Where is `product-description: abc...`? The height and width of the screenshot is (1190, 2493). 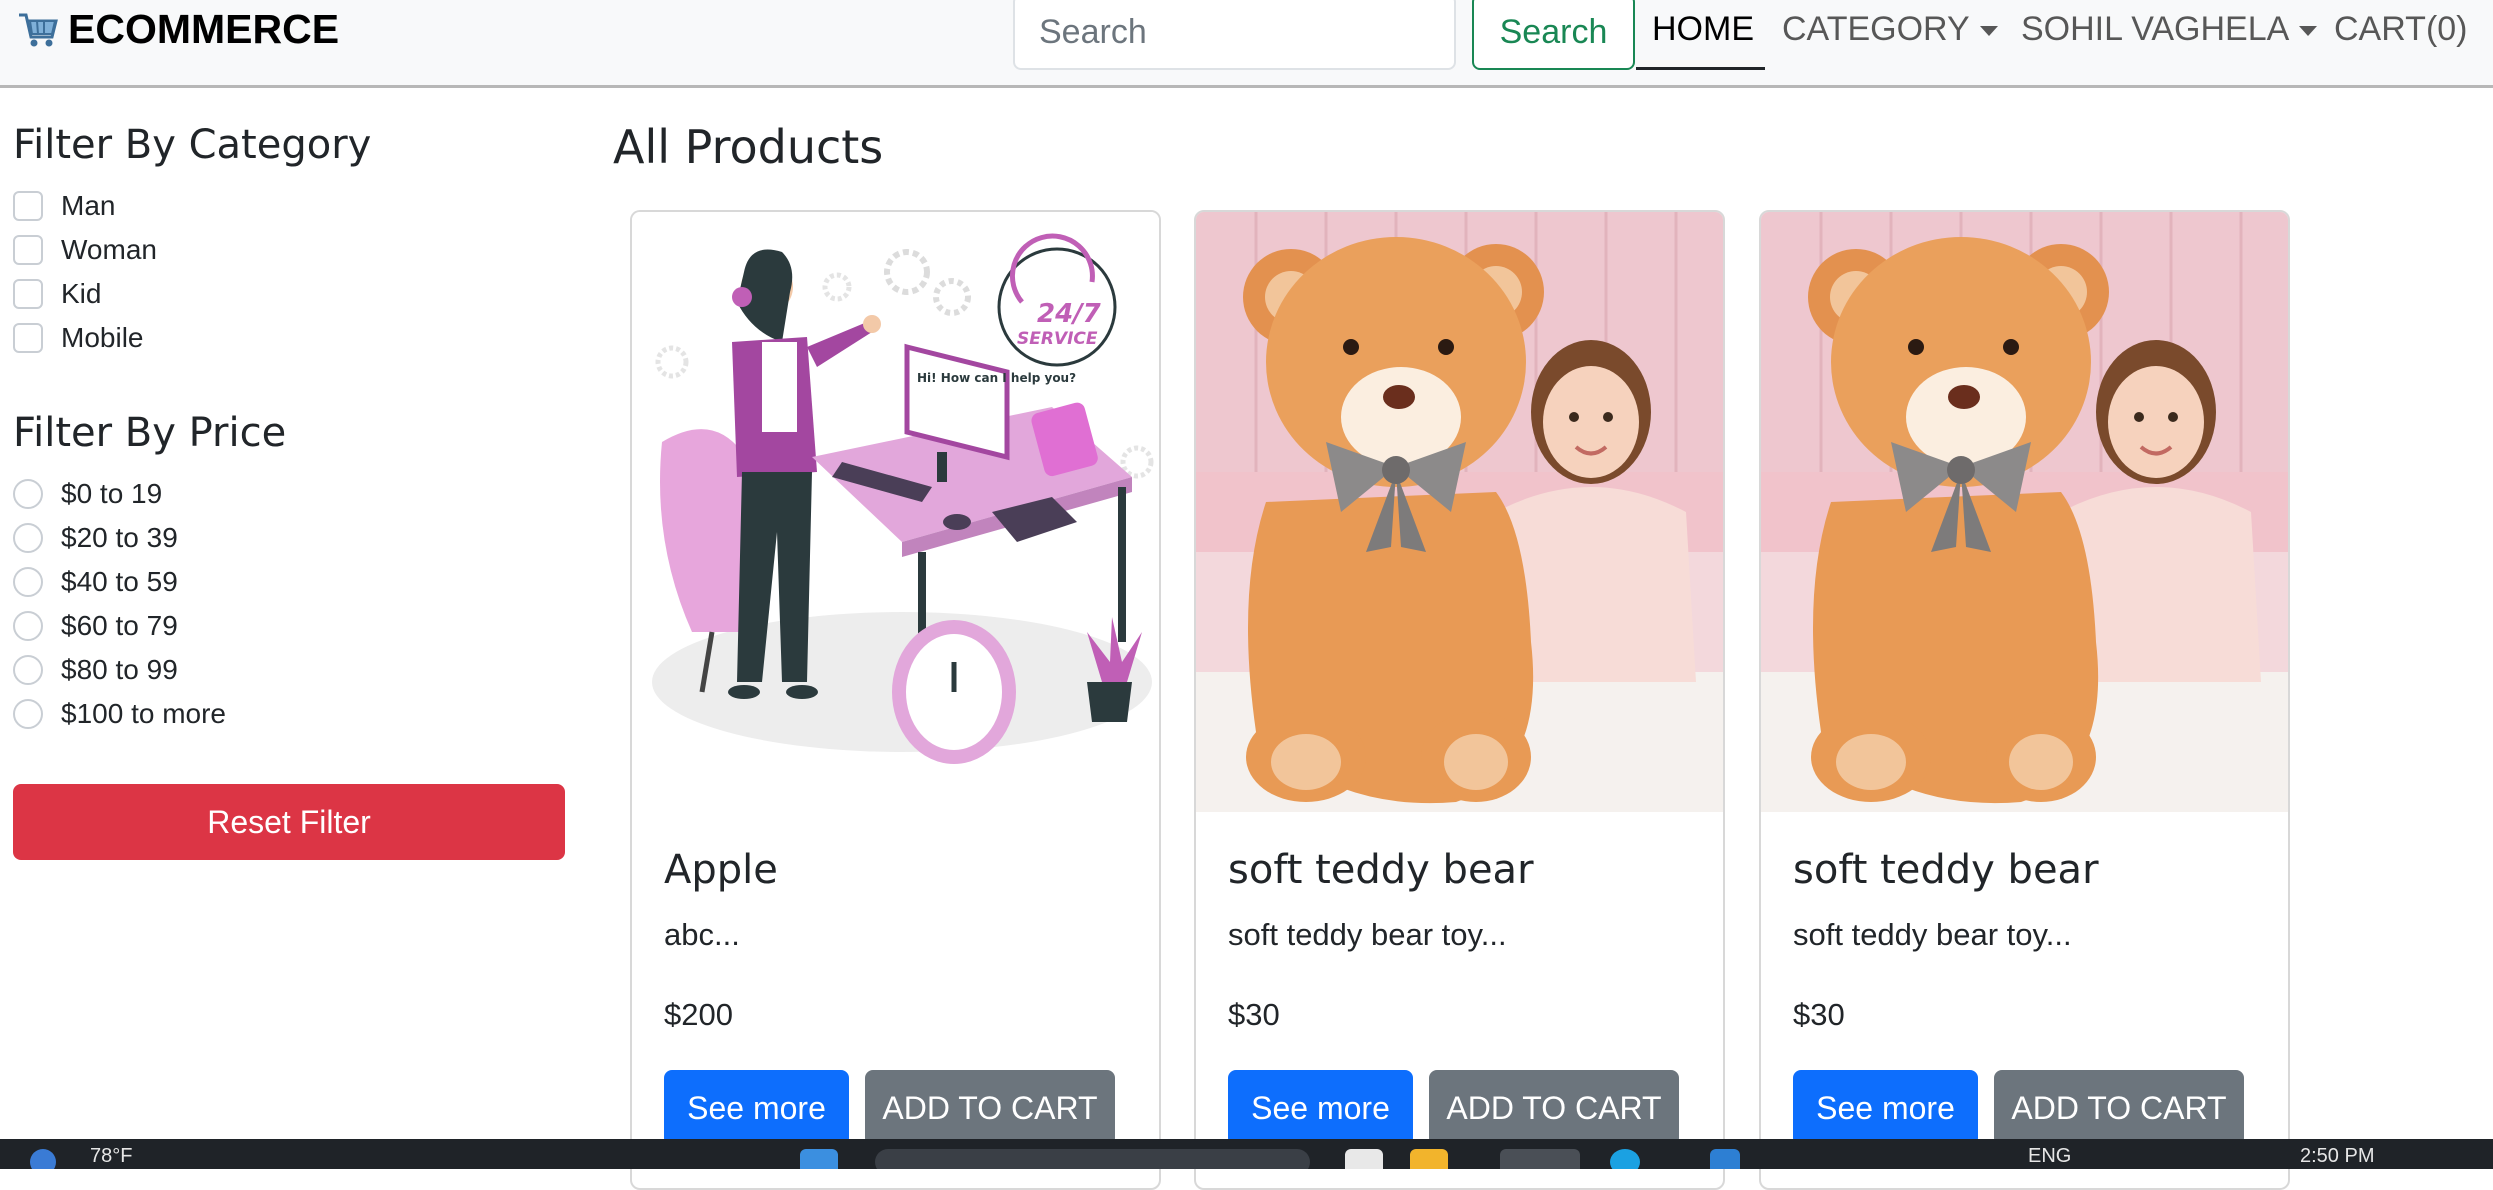
product-description: abc... is located at coordinates (702, 934).